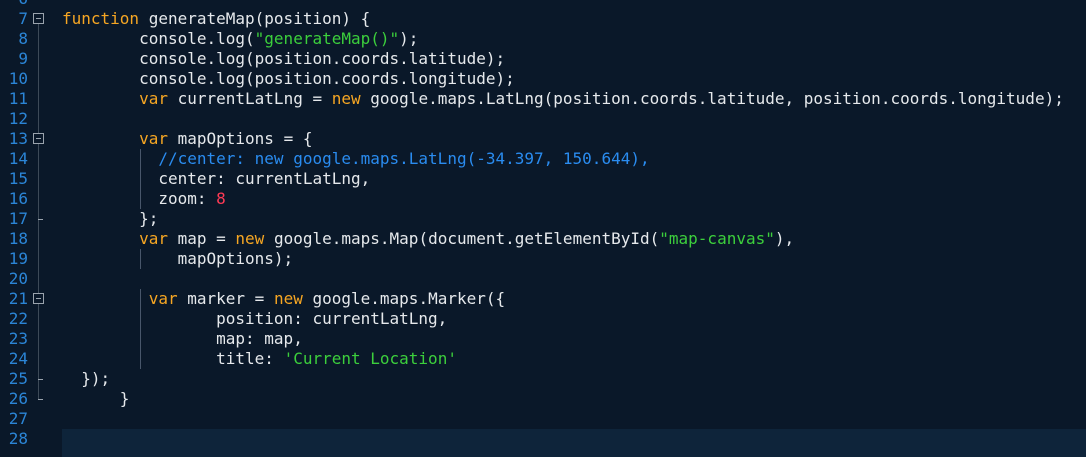 The image size is (1086, 457). I want to click on code-line: 27, so click(543, 419).